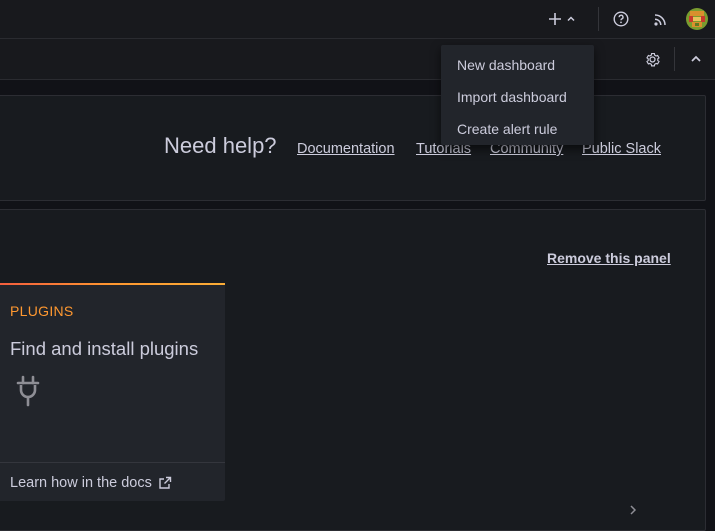 Image resolution: width=715 pixels, height=531 pixels. I want to click on plug-icon, so click(28, 391).